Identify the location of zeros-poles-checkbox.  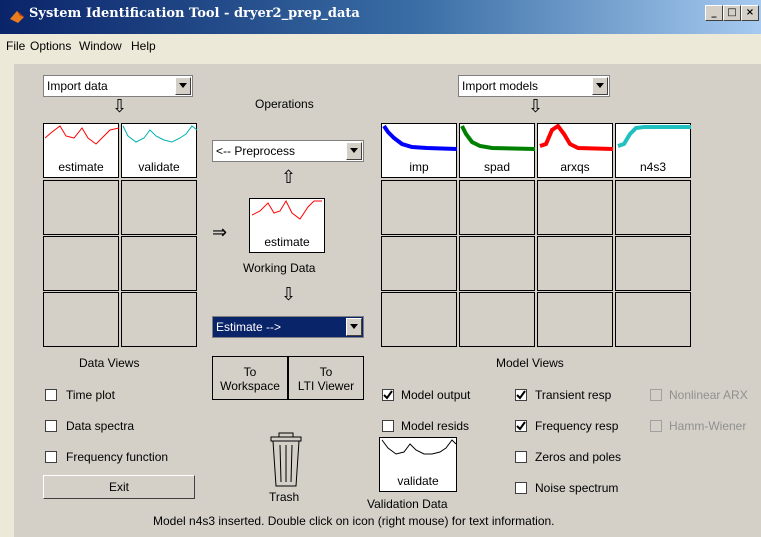
(521, 457).